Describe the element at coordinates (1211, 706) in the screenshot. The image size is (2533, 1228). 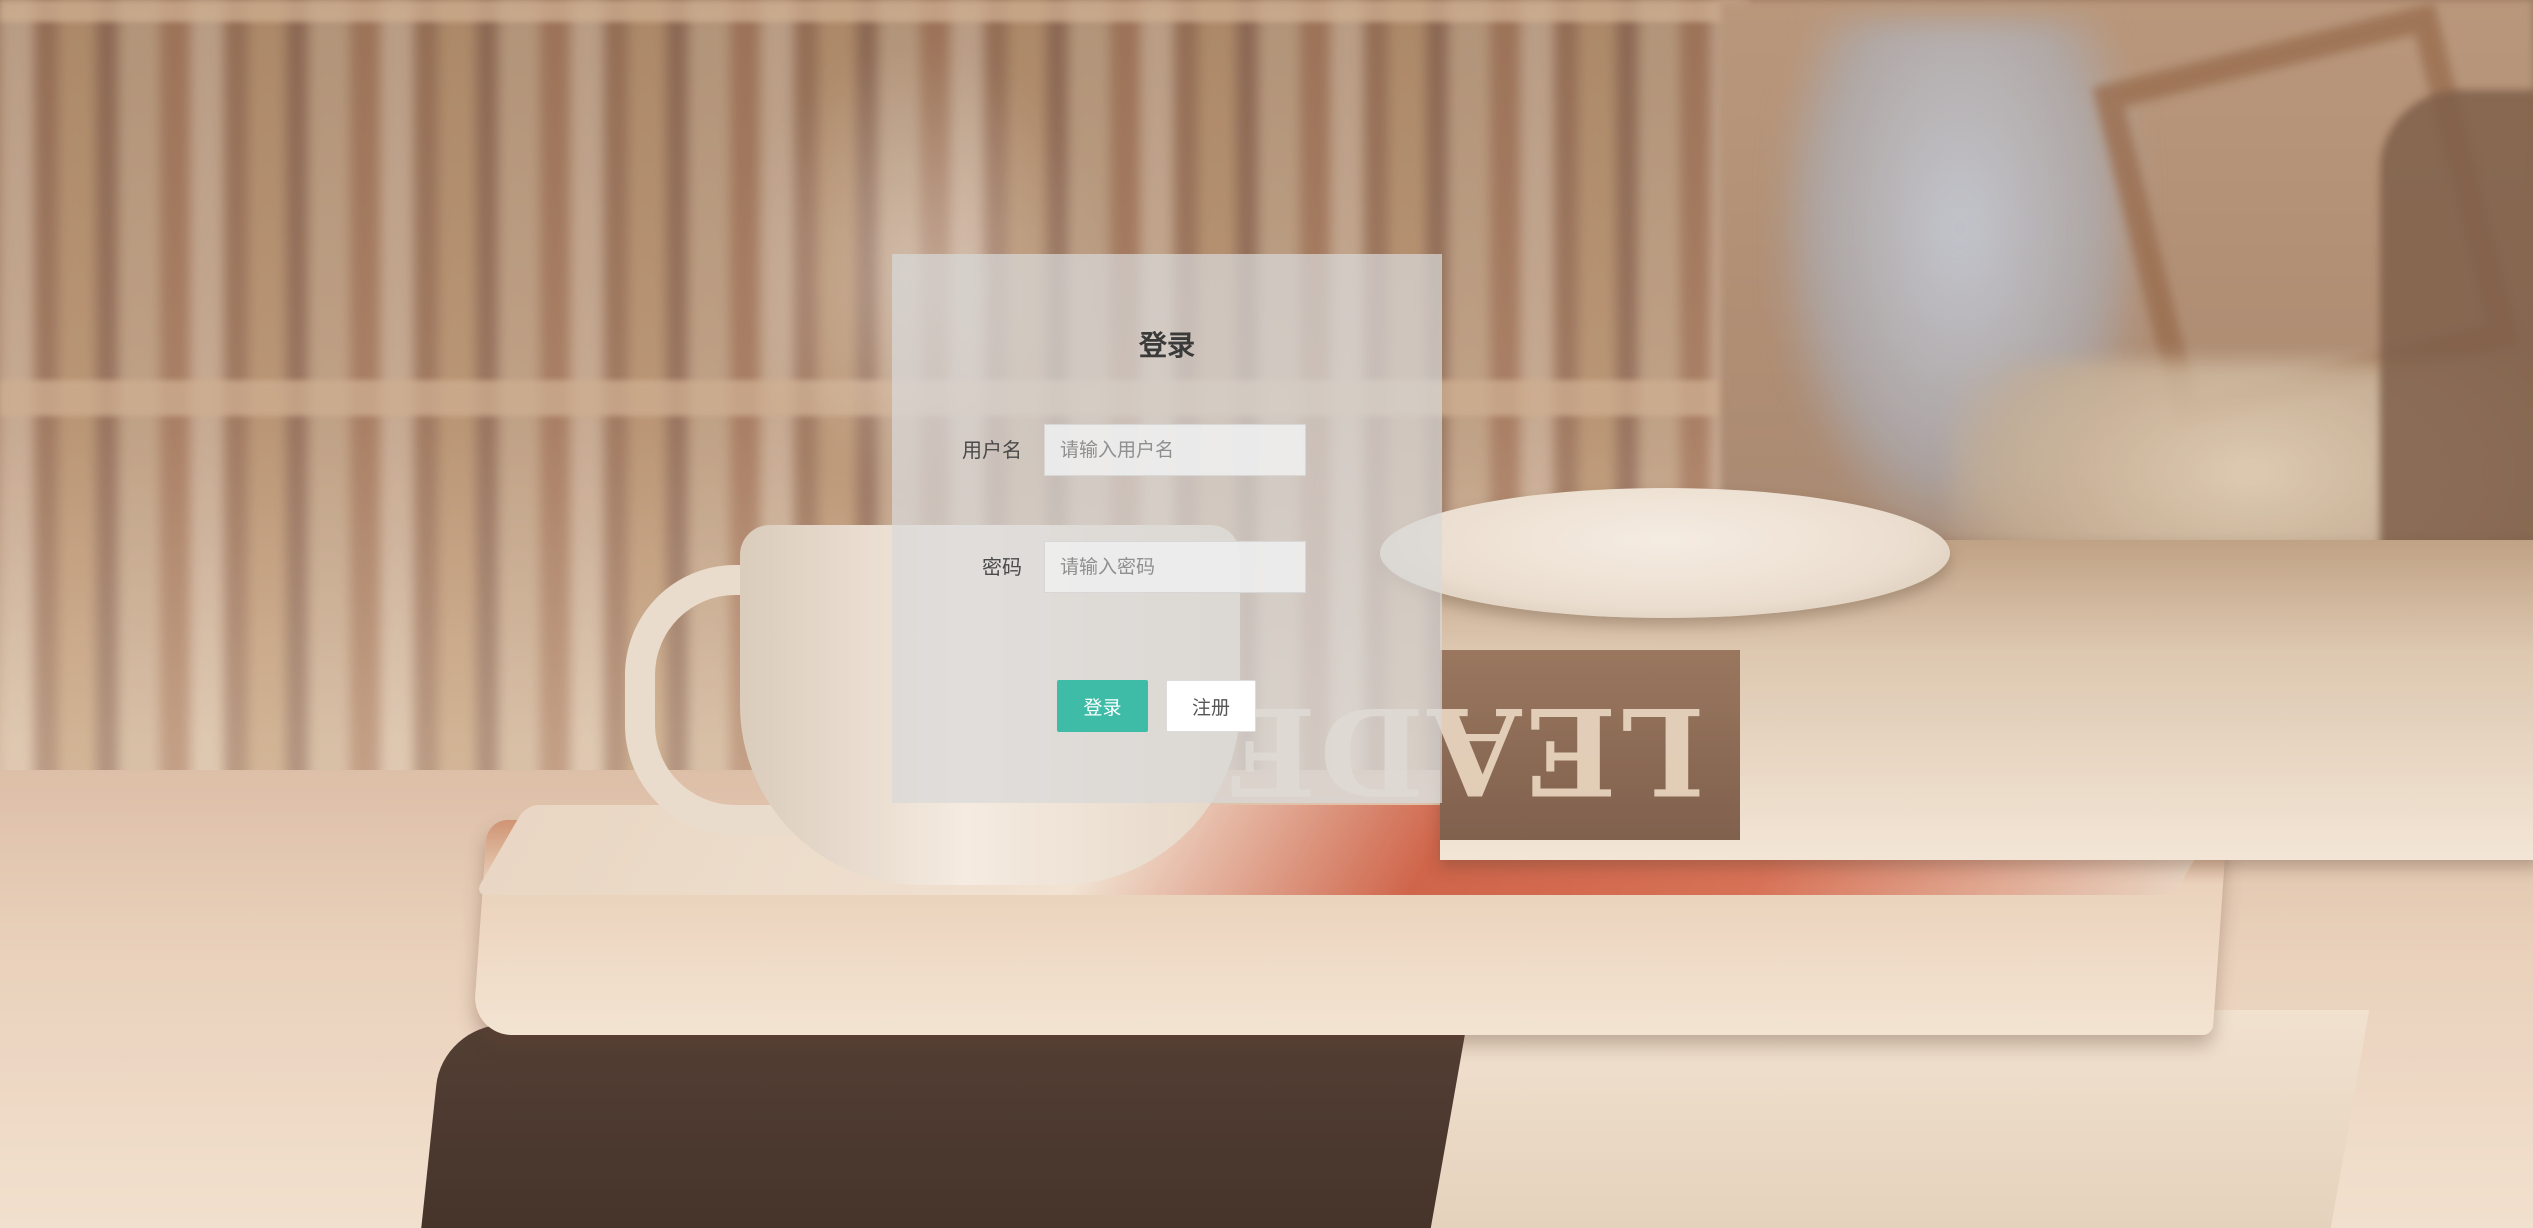
I see `register-button: 注册` at that location.